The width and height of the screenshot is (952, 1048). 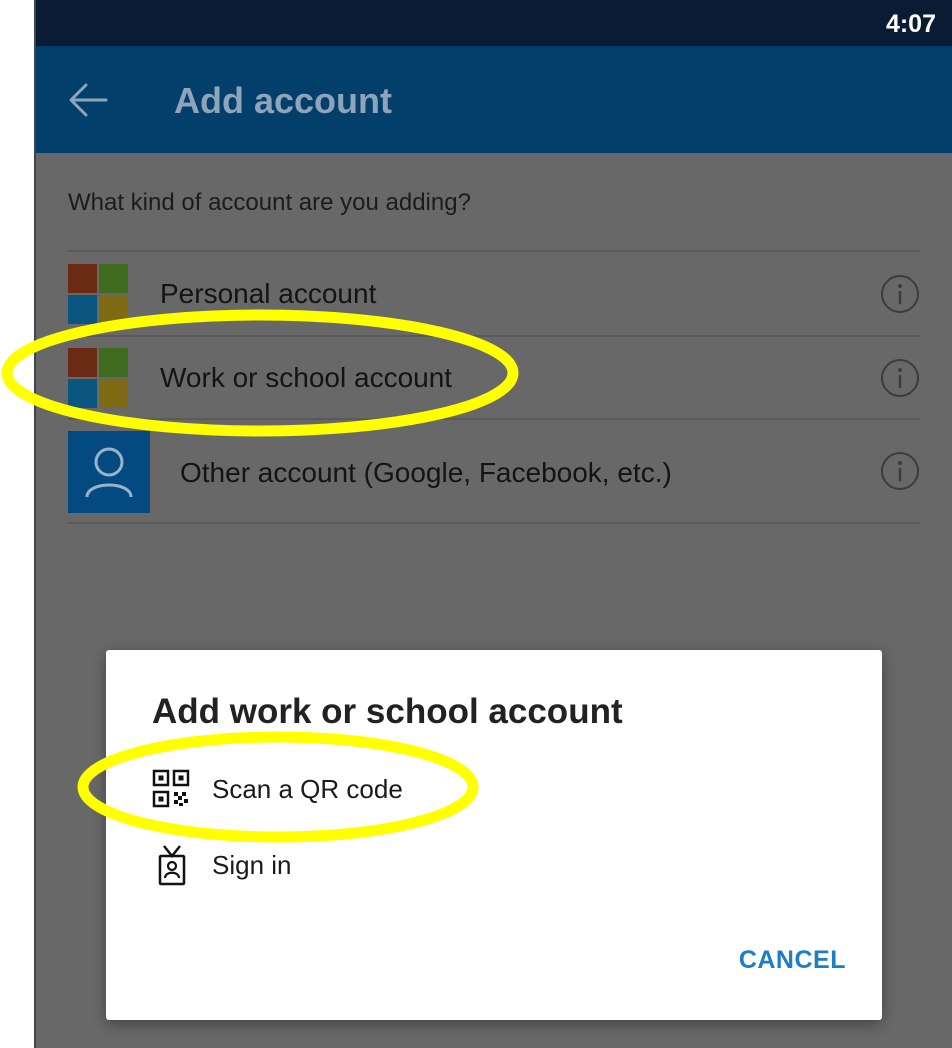 What do you see at coordinates (494, 23) in the screenshot?
I see `status-bar: 4:07` at bounding box center [494, 23].